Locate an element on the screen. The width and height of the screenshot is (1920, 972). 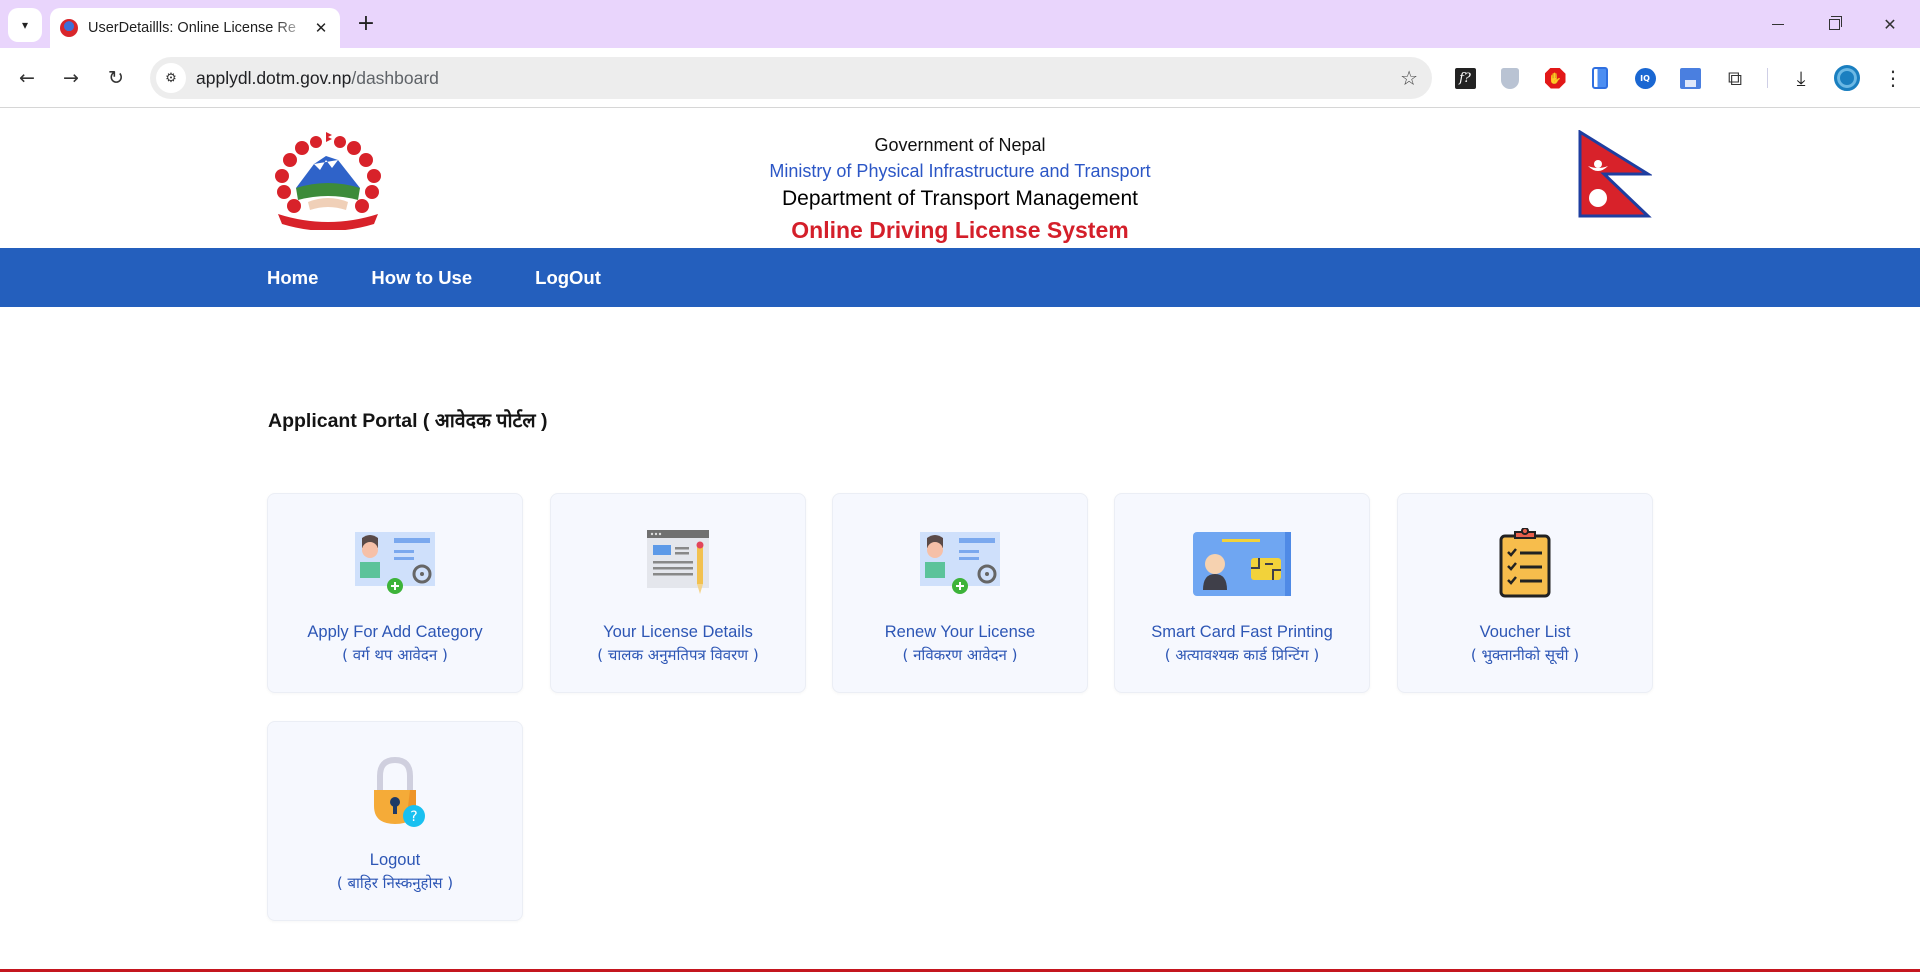
close-tab-icon: ✕ is located at coordinates (321, 28).